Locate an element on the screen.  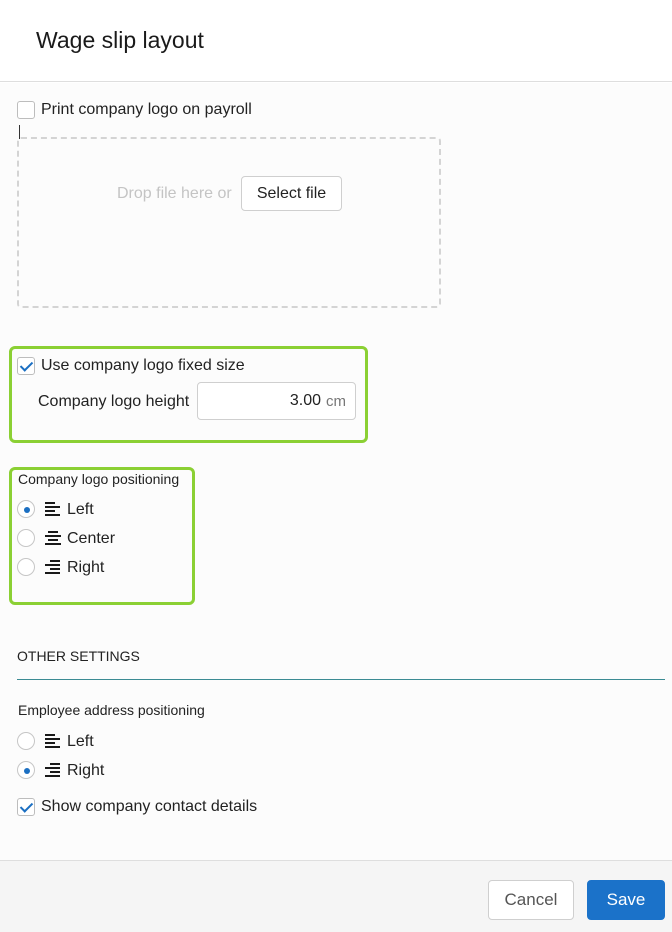
logo-dropzone is located at coordinates (229, 222).